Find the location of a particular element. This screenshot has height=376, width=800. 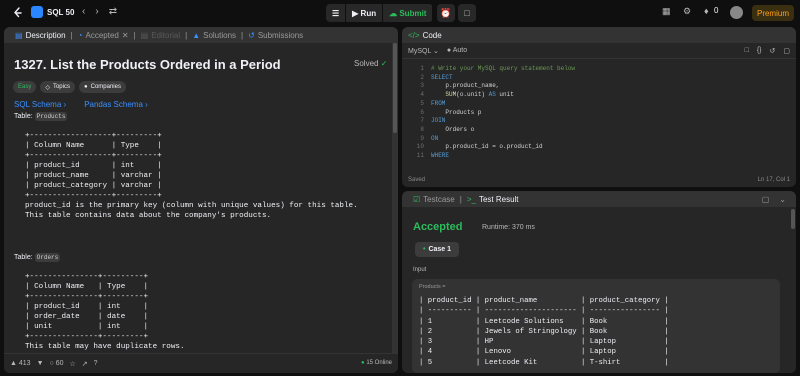

bookmark-icon: □ is located at coordinates (747, 51).